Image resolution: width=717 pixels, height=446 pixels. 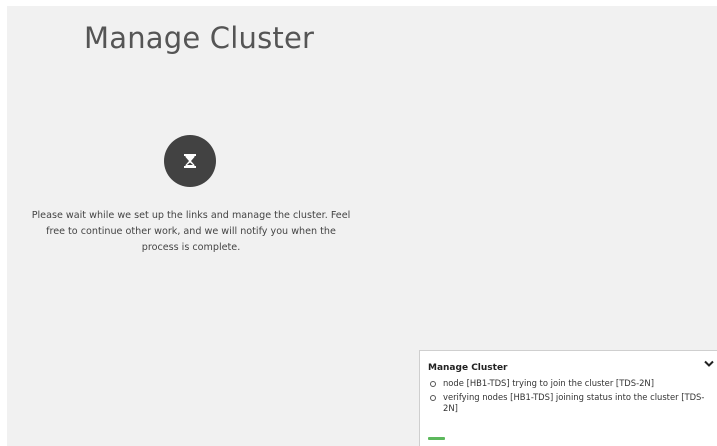 I want to click on notification-title: Manage Cluster, so click(x=468, y=368).